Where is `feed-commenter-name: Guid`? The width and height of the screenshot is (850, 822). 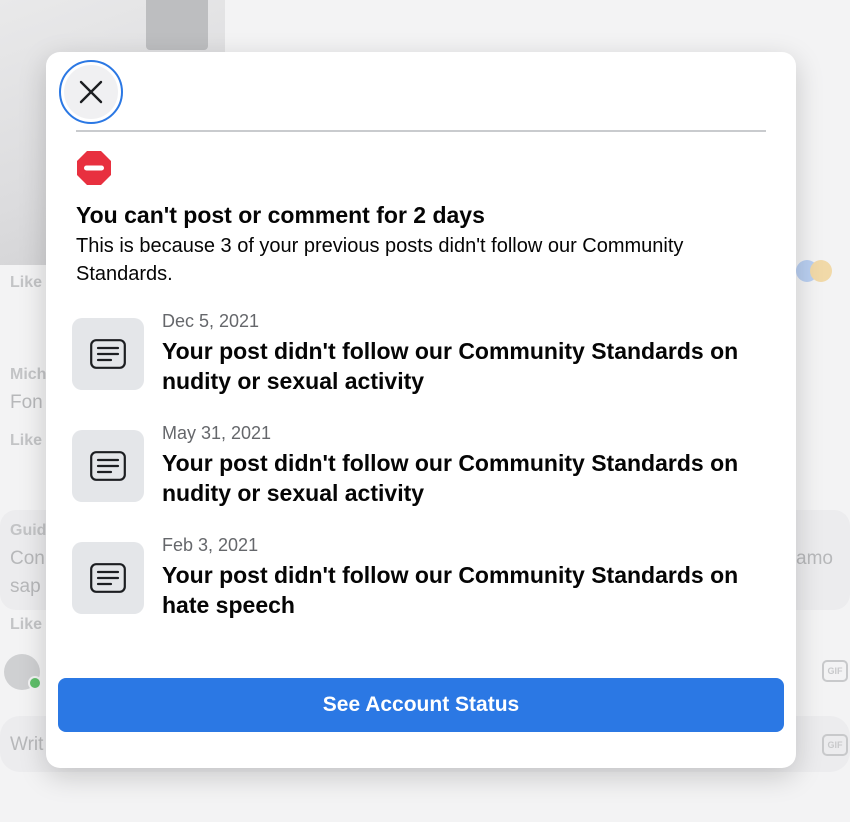
feed-commenter-name: Guid is located at coordinates (28, 530).